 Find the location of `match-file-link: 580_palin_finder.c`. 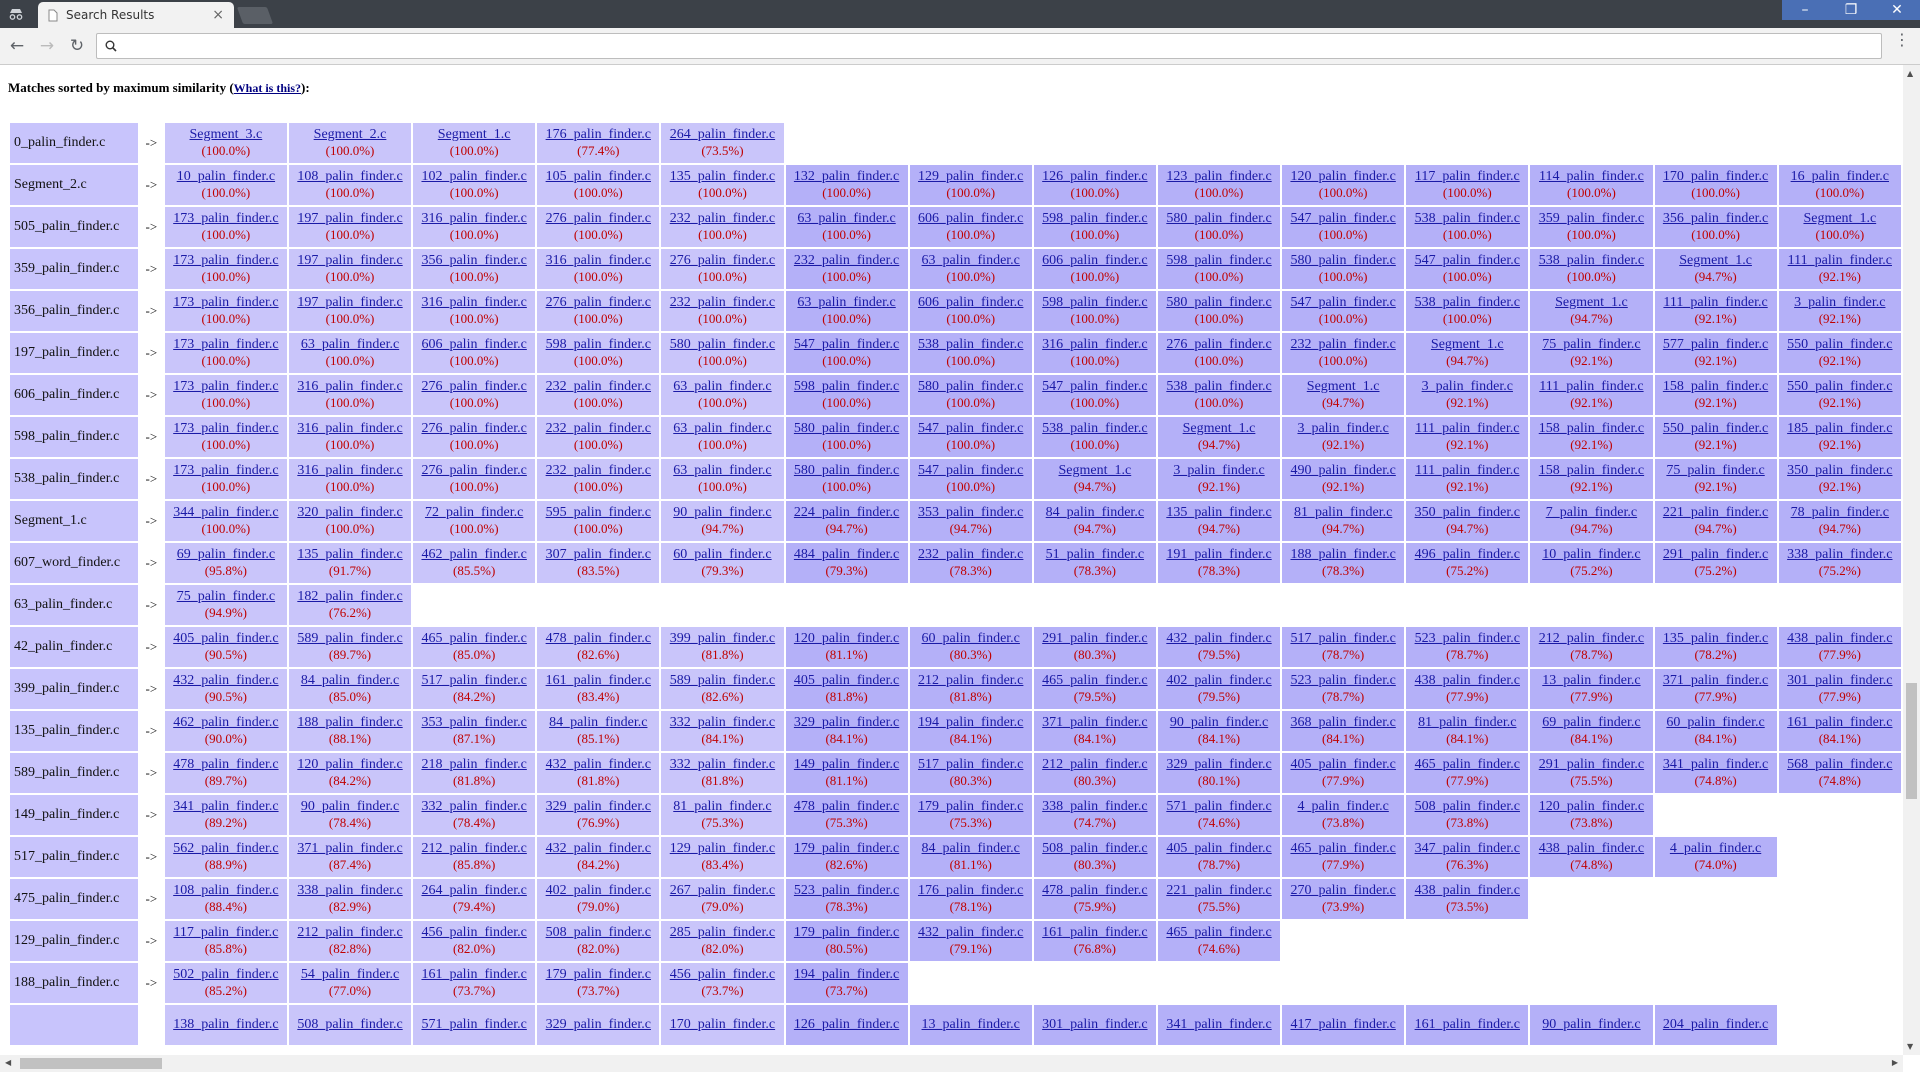

match-file-link: 580_palin_finder.c is located at coordinates (722, 344).